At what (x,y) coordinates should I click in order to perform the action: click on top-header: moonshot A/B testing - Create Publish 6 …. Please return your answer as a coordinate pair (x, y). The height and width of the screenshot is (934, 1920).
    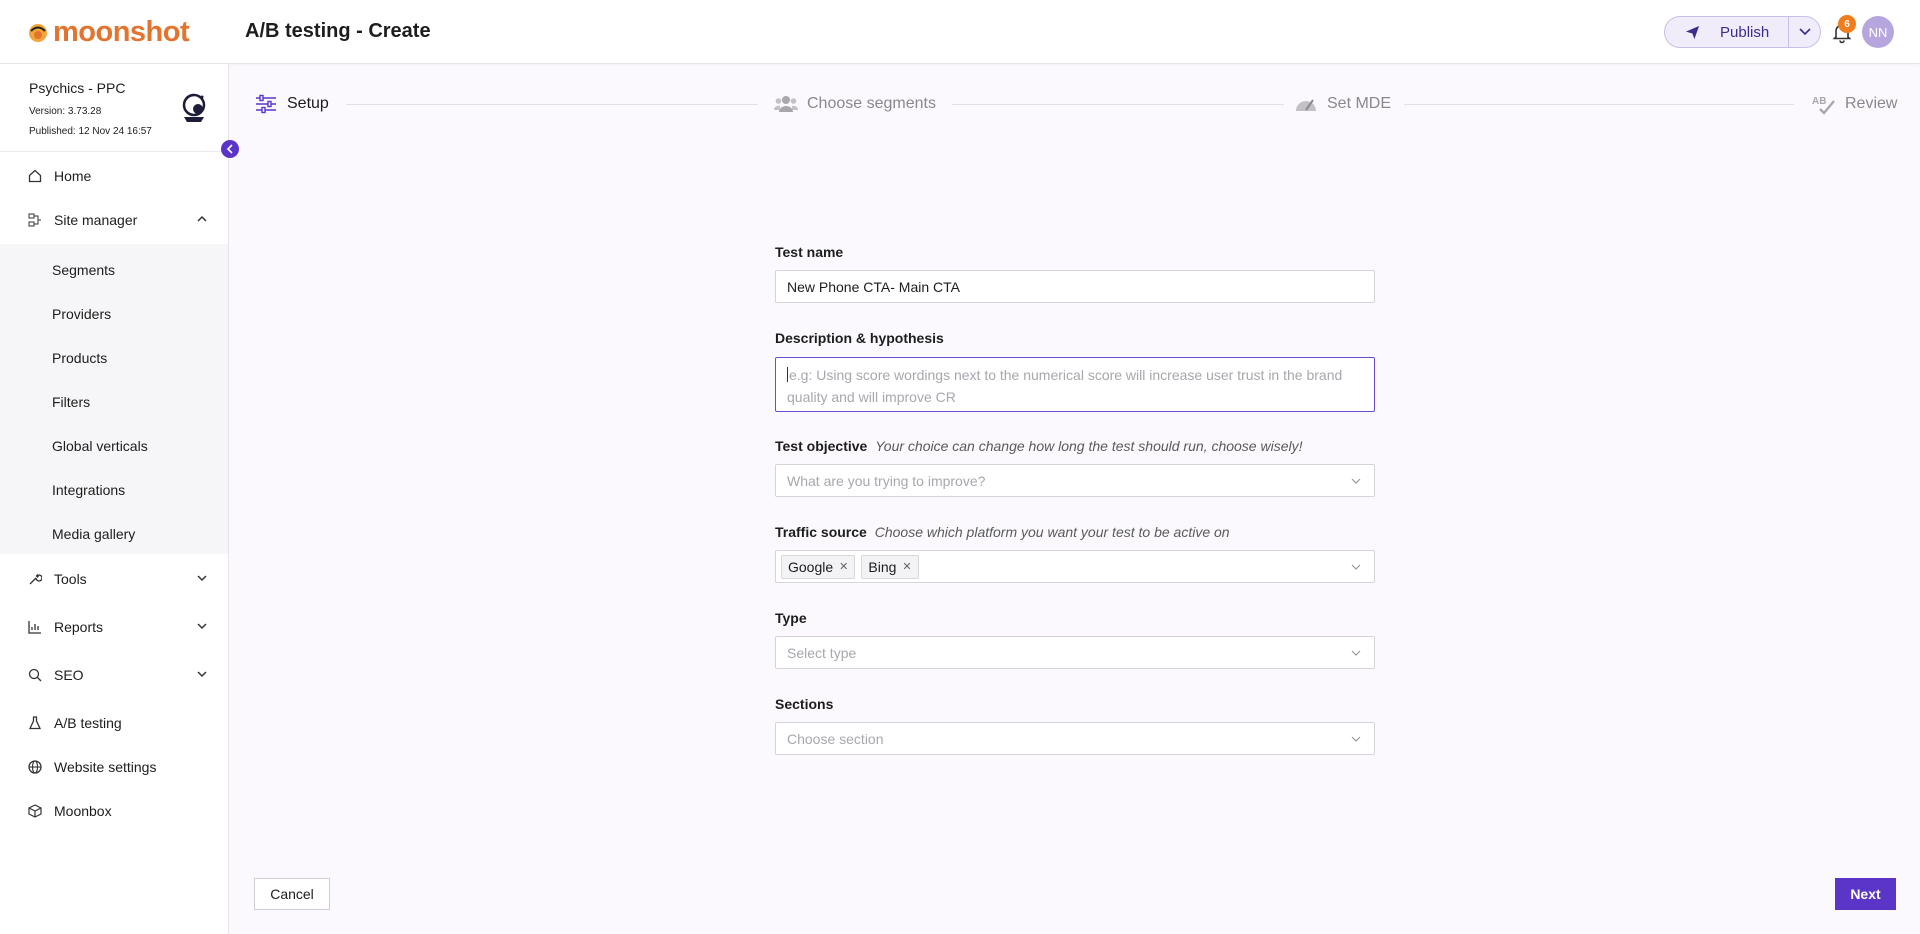
    Looking at the image, I should click on (960, 32).